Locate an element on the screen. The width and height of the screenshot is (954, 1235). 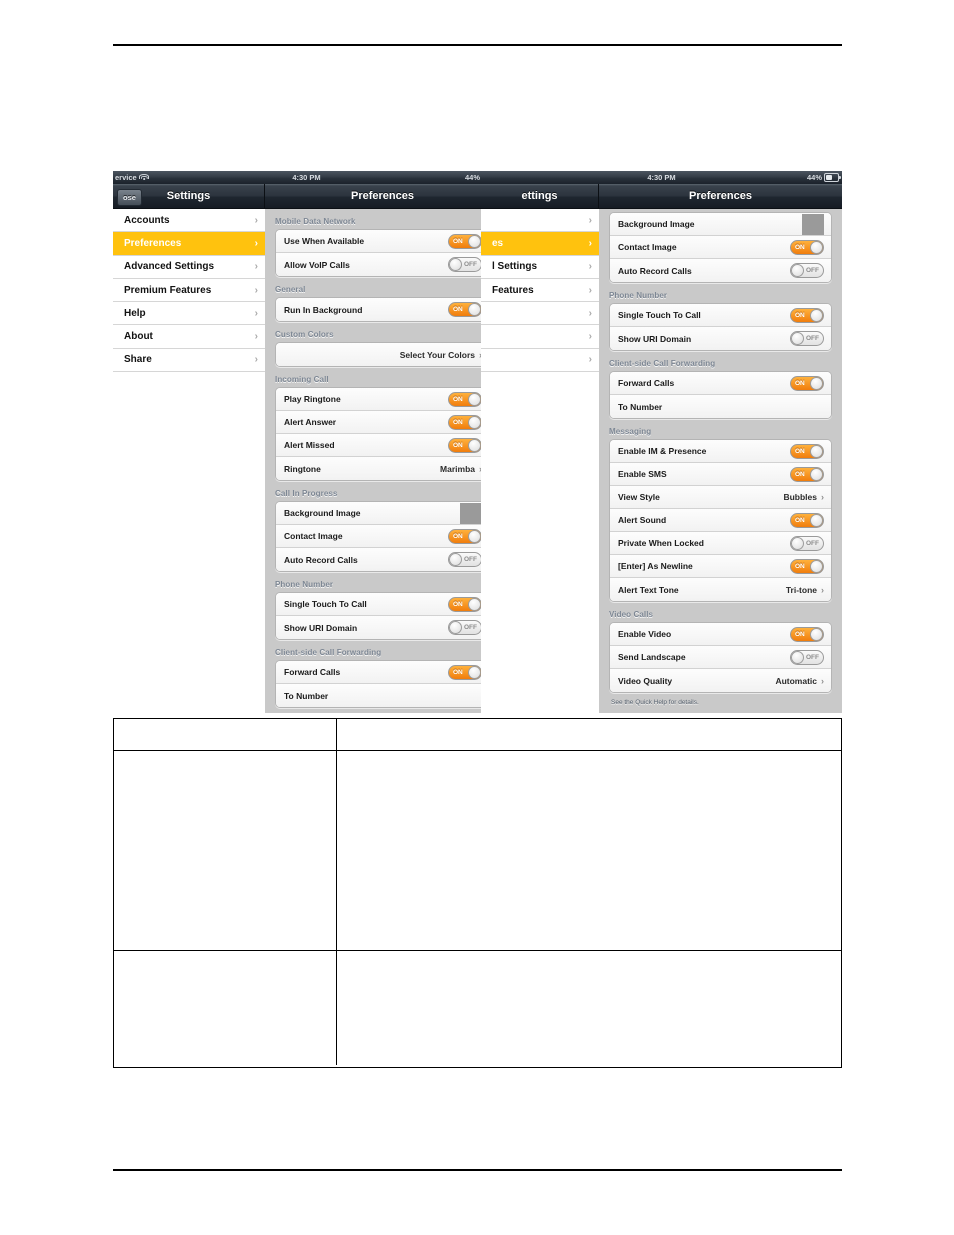
navbar-title-settings-right: ettings is located at coordinates (539, 196).